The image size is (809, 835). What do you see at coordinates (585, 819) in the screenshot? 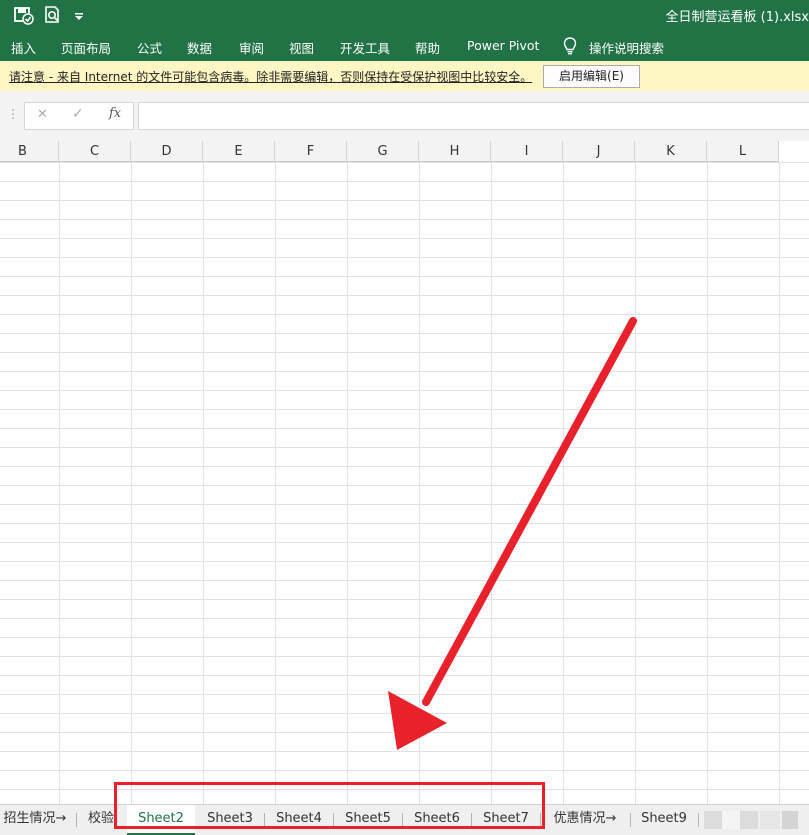
I see `sheet-tab-discount: 优惠情况→` at bounding box center [585, 819].